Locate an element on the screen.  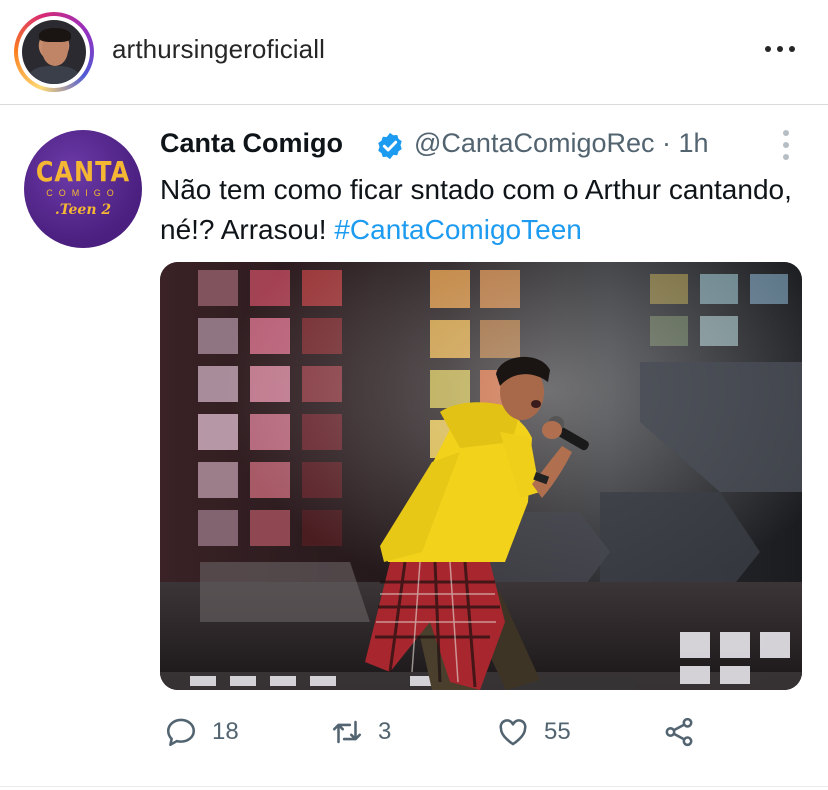
logo-canta-text: CANTA is located at coordinates (83, 172).